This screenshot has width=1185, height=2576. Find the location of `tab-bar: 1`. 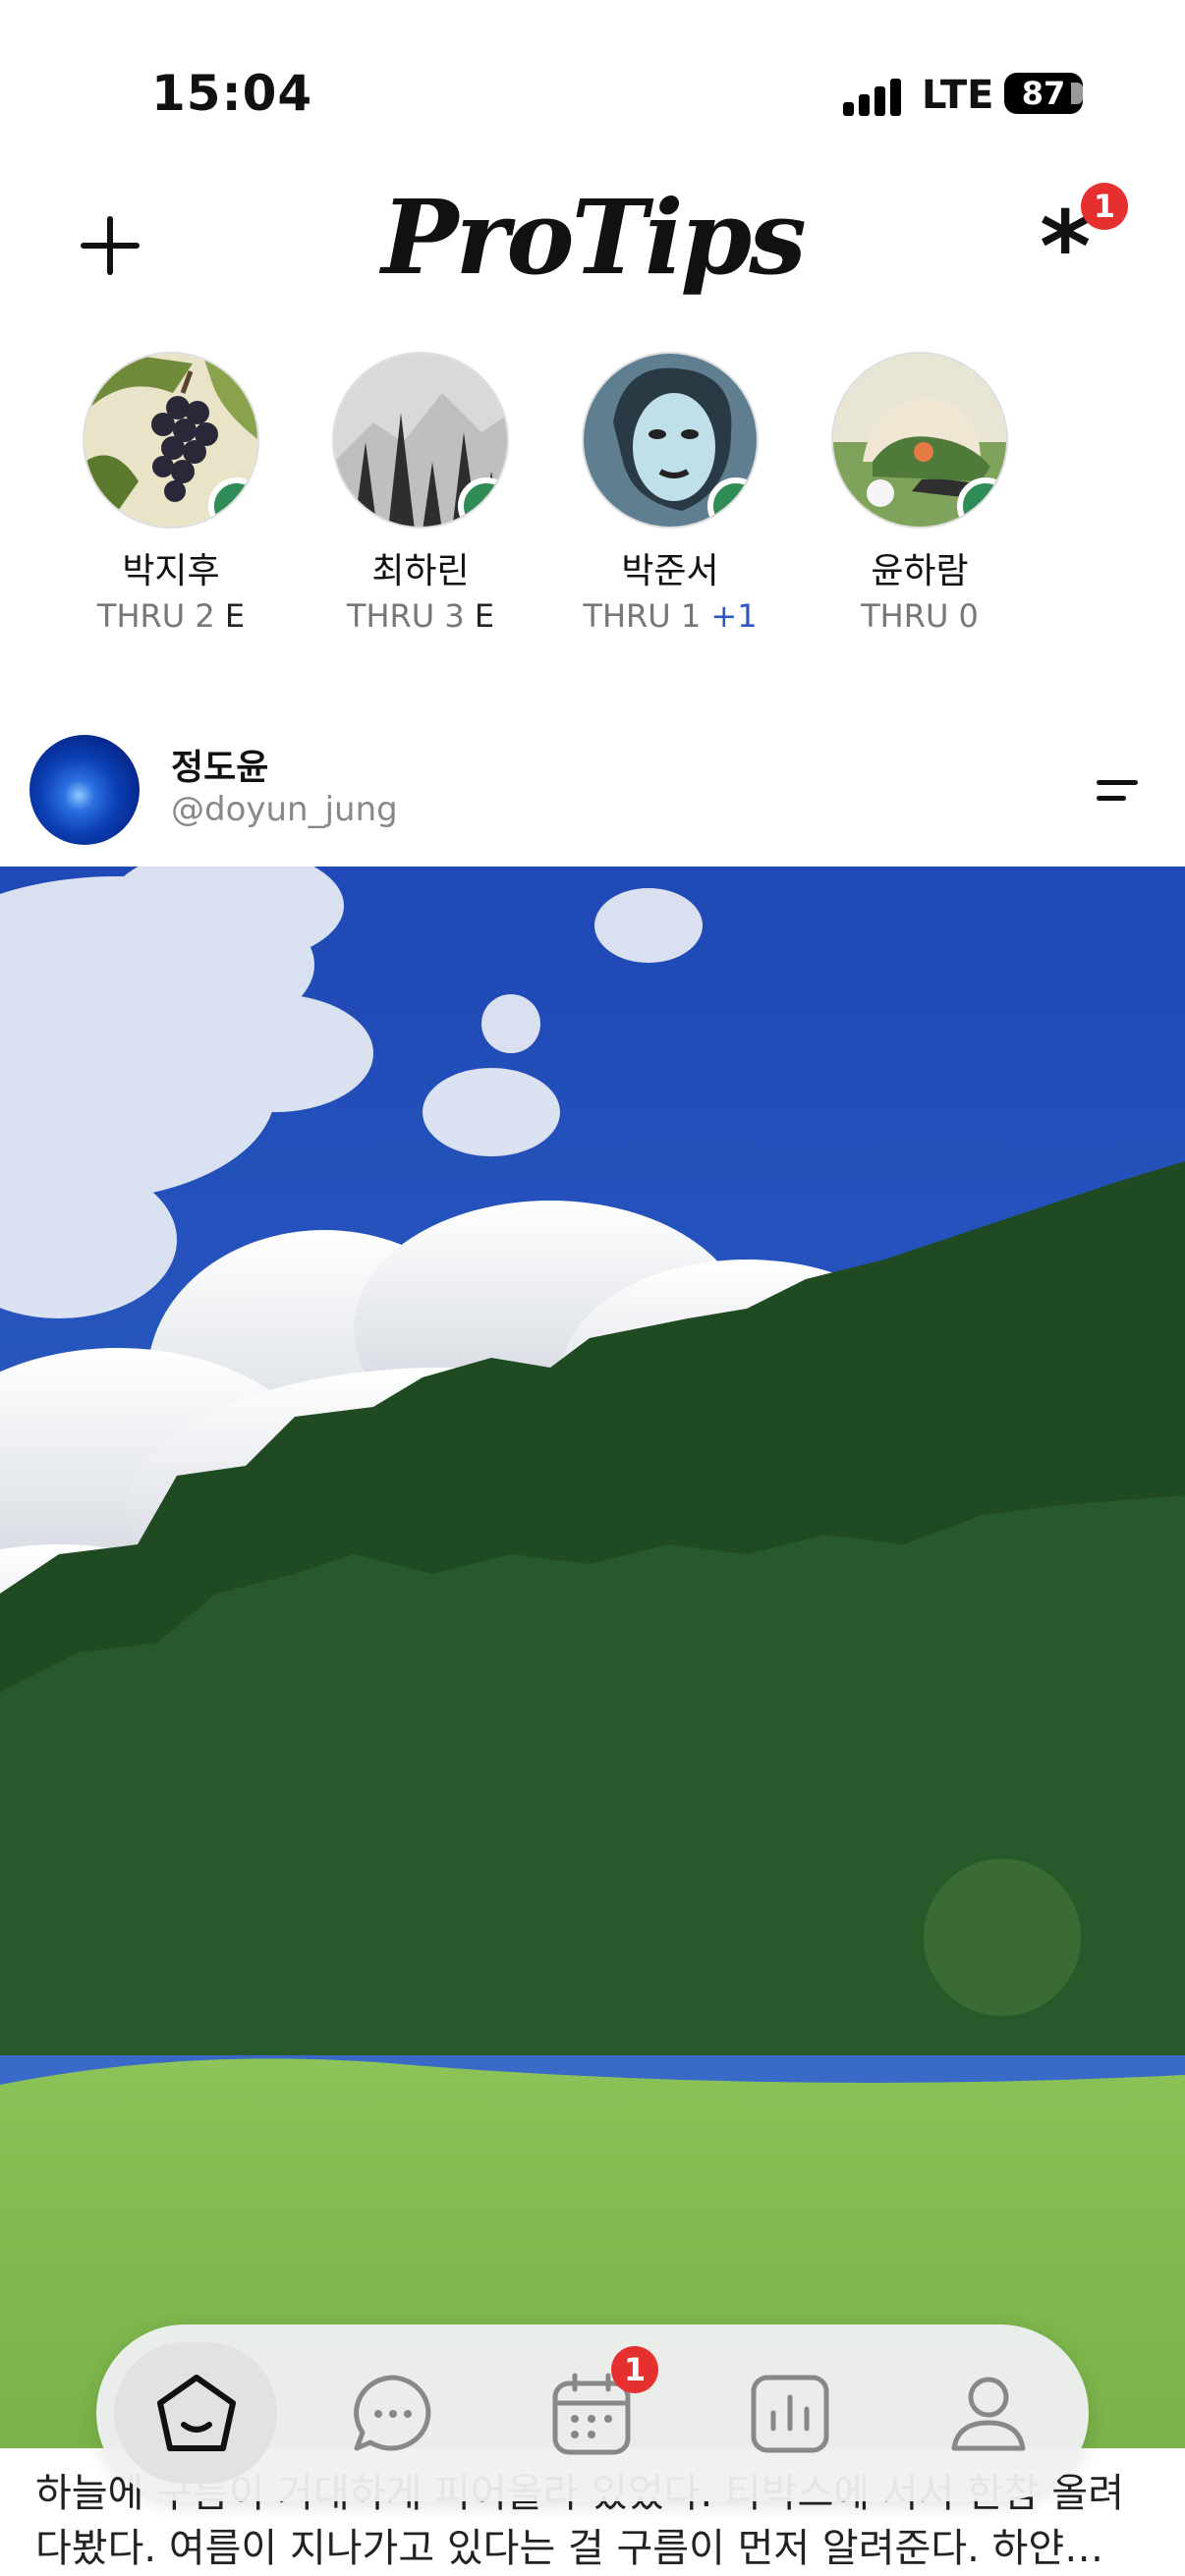

tab-bar: 1 is located at coordinates (592, 2412).